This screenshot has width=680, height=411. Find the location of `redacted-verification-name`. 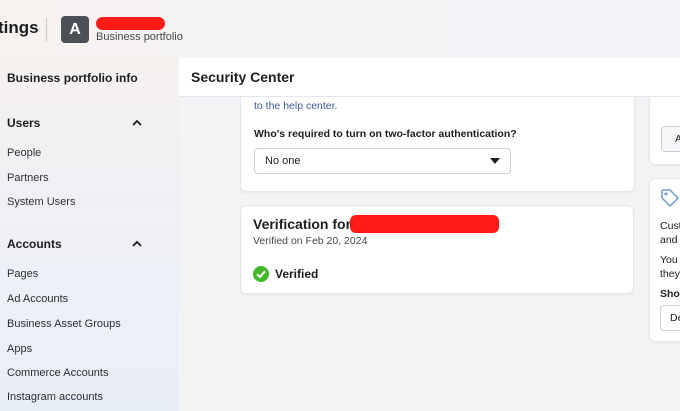

redacted-verification-name is located at coordinates (424, 224).